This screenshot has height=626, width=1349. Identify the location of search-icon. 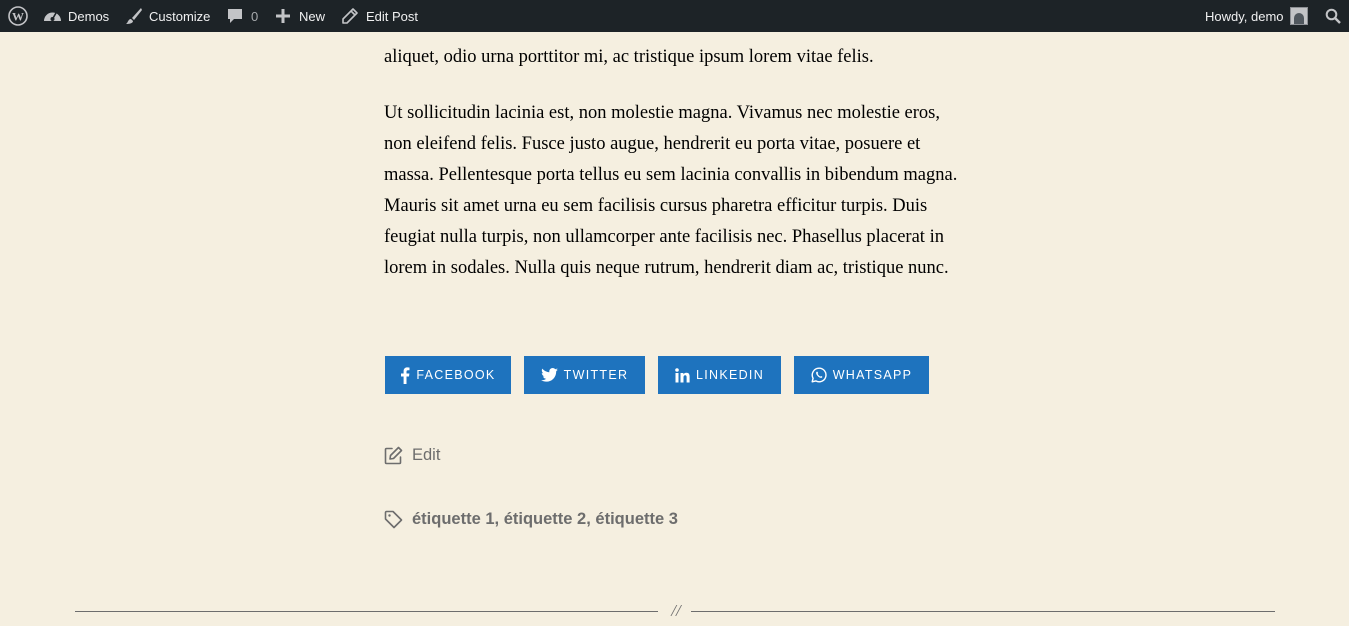
(1333, 16).